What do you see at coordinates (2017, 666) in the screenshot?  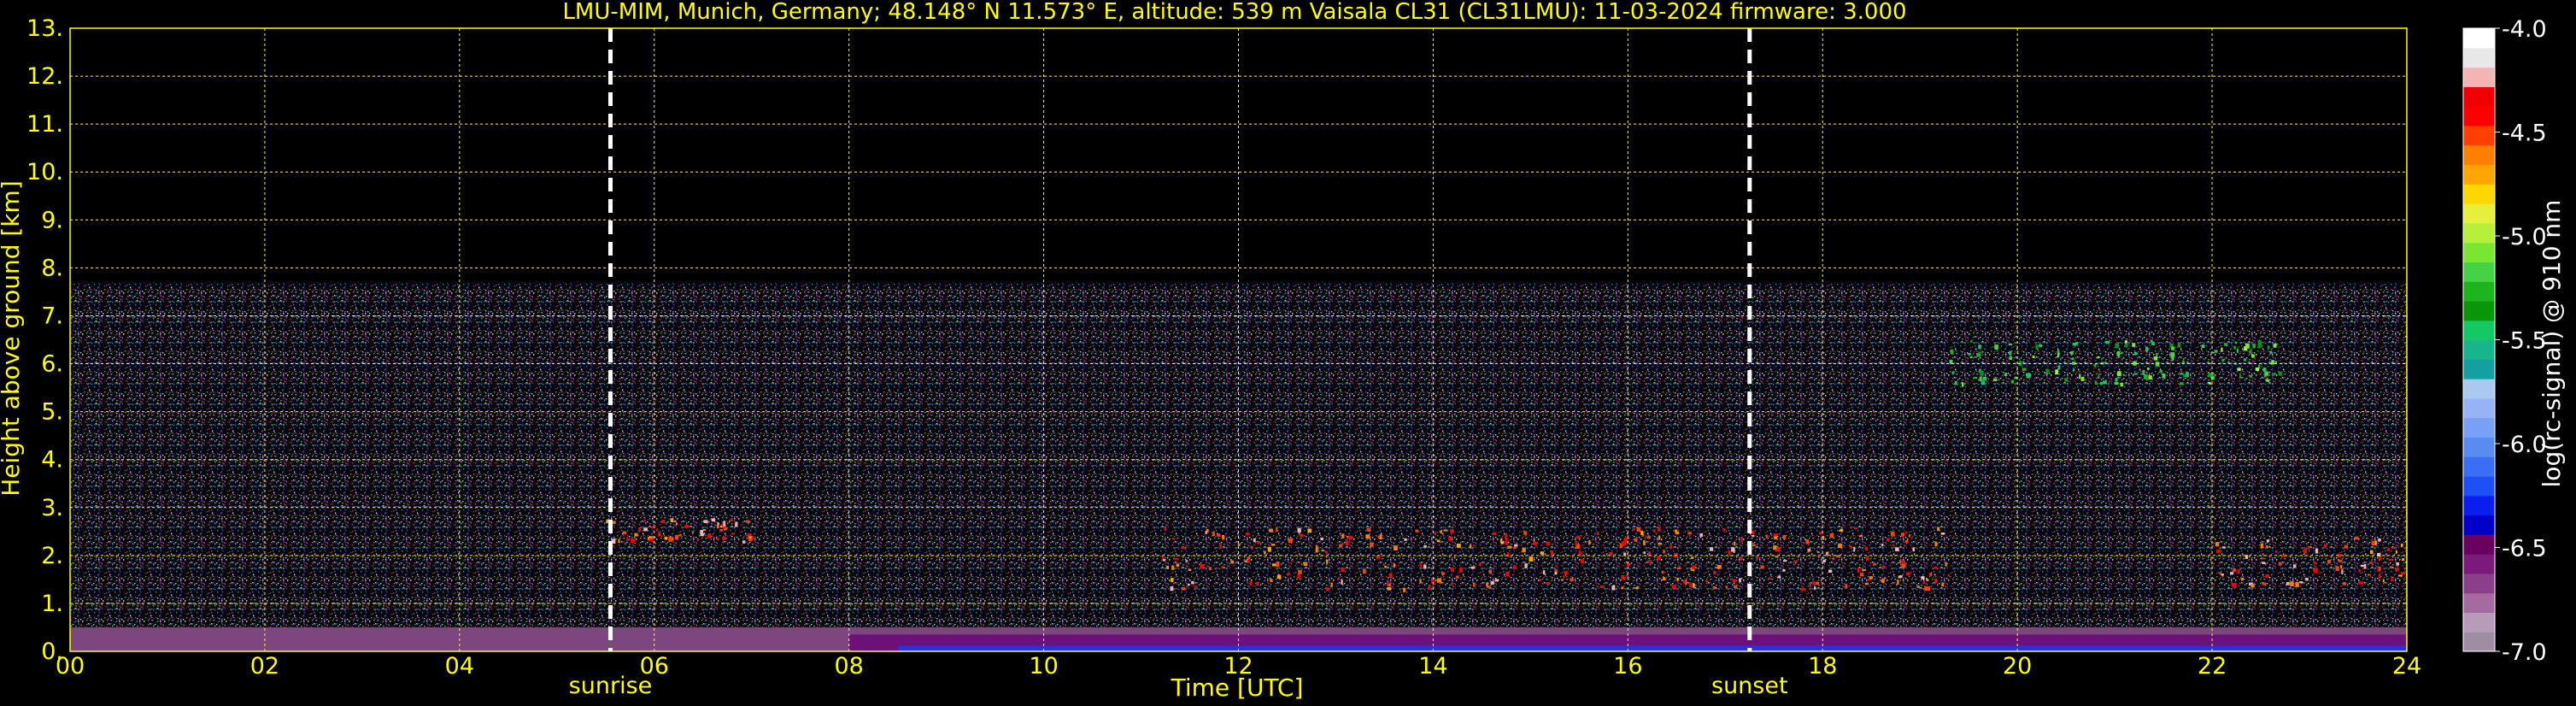 I see `x-tick-label: 20` at bounding box center [2017, 666].